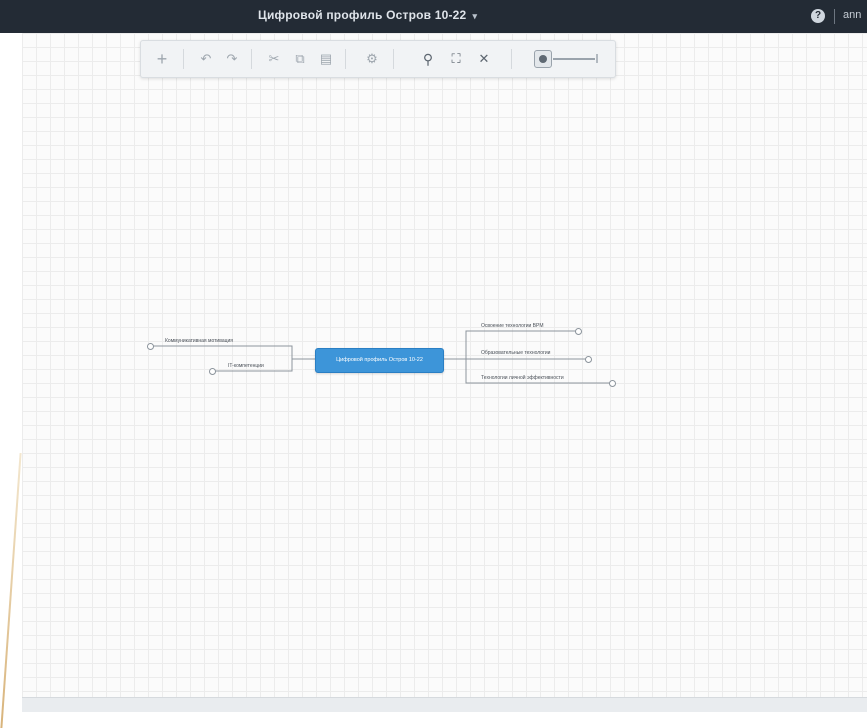 The image size is (867, 728). I want to click on branch-left-2: IT-компетенции, so click(246, 366).